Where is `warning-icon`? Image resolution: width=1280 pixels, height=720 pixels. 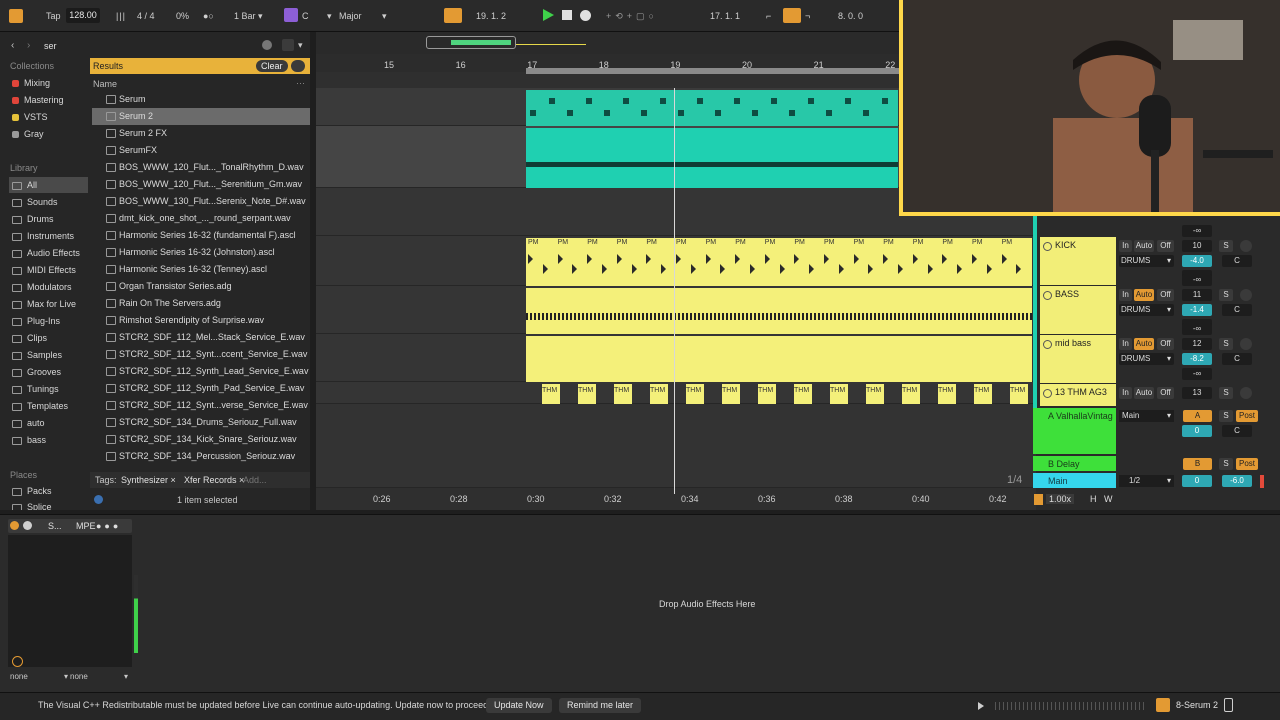 warning-icon is located at coordinates (1163, 705).